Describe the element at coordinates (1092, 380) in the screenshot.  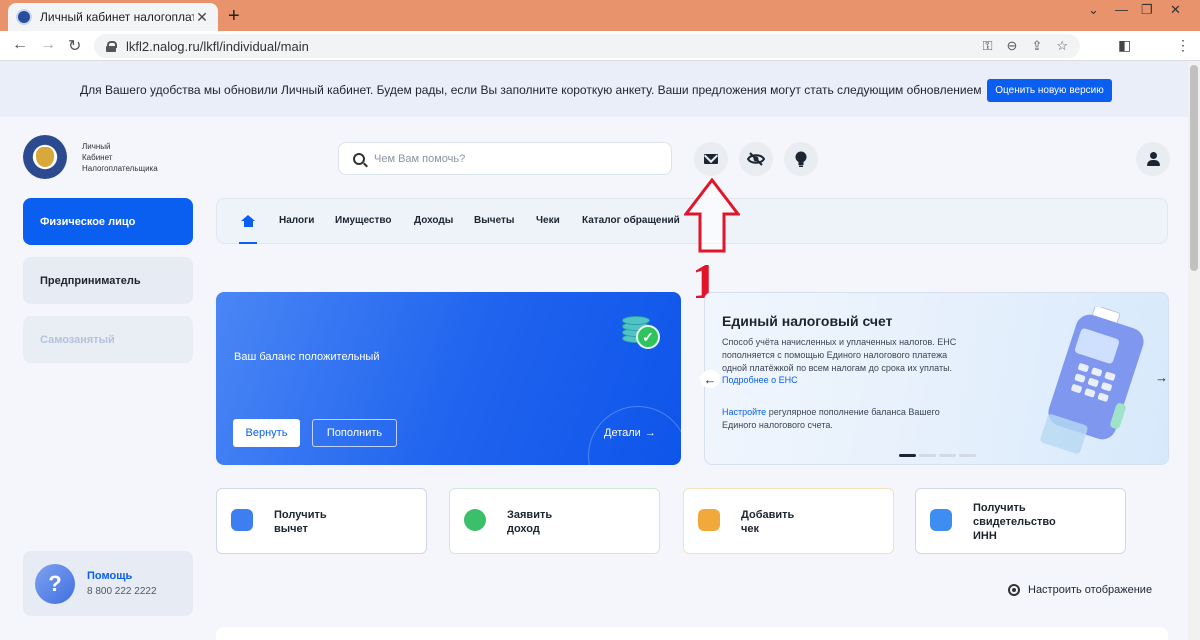
I see `payment-terminal-icon` at that location.